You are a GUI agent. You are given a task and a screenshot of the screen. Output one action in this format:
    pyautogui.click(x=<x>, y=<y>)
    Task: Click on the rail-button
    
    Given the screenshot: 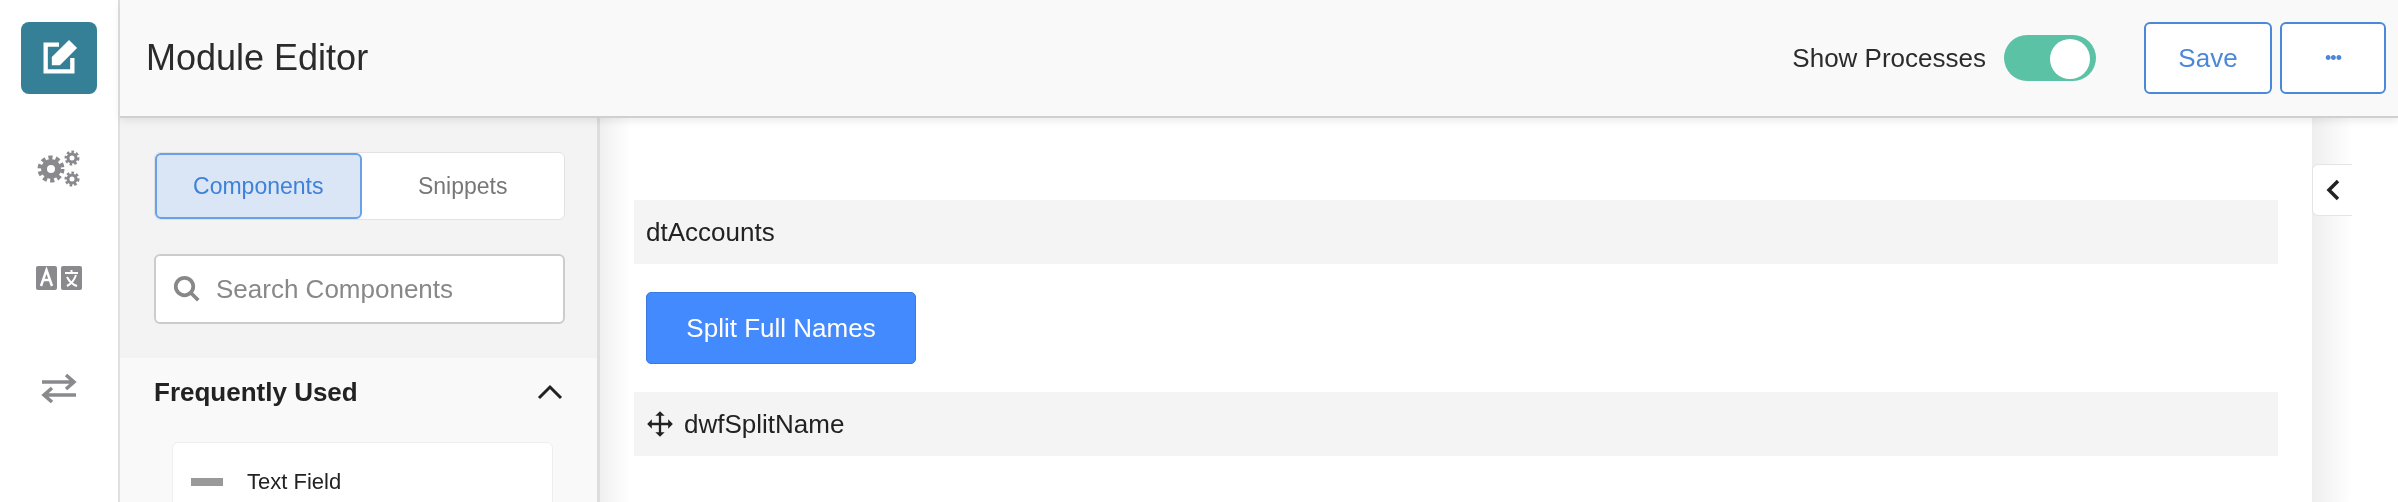 What is the action you would take?
    pyautogui.click(x=59, y=58)
    